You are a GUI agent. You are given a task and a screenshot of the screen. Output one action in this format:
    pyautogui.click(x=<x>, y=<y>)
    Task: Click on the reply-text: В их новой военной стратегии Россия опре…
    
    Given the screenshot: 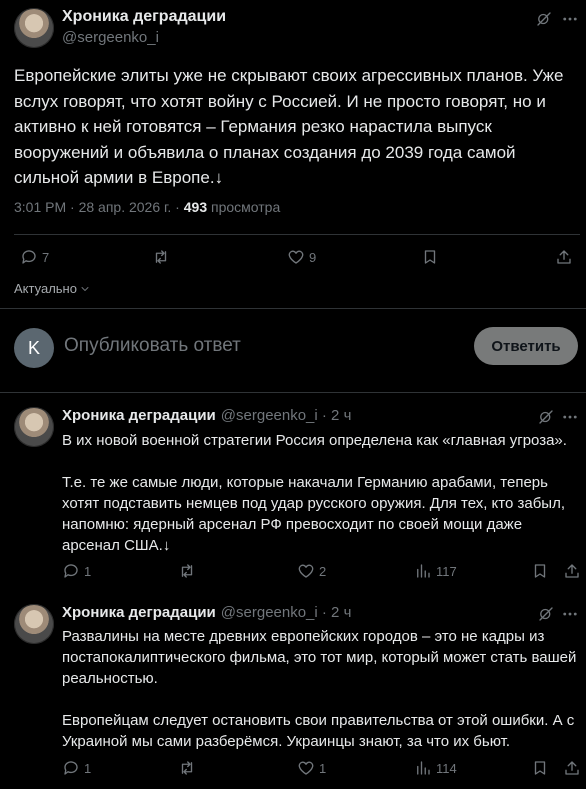 What is the action you would take?
    pyautogui.click(x=314, y=493)
    